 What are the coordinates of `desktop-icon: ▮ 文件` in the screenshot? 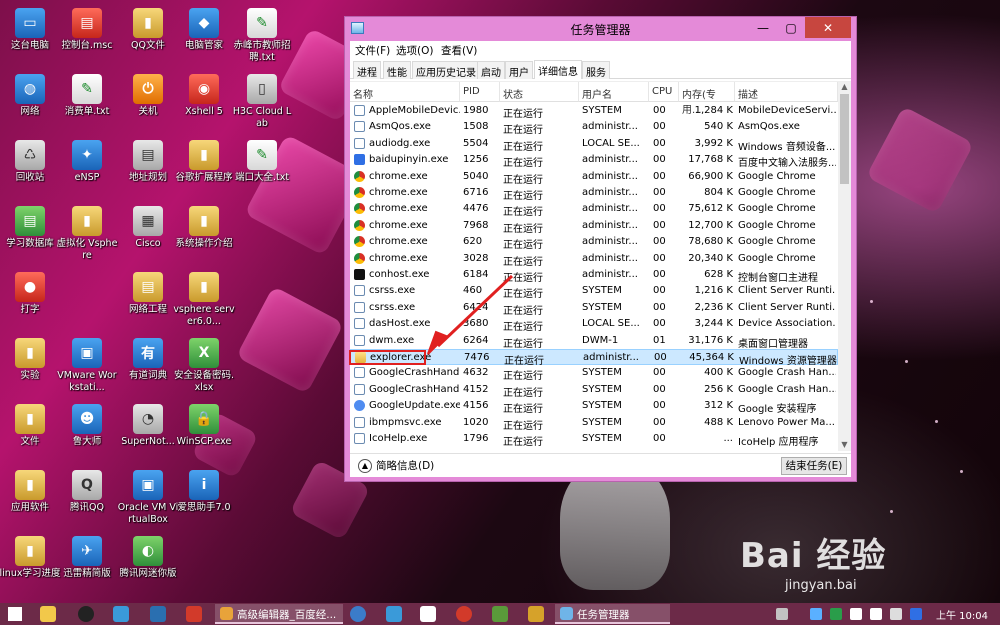 It's located at (31, 433).